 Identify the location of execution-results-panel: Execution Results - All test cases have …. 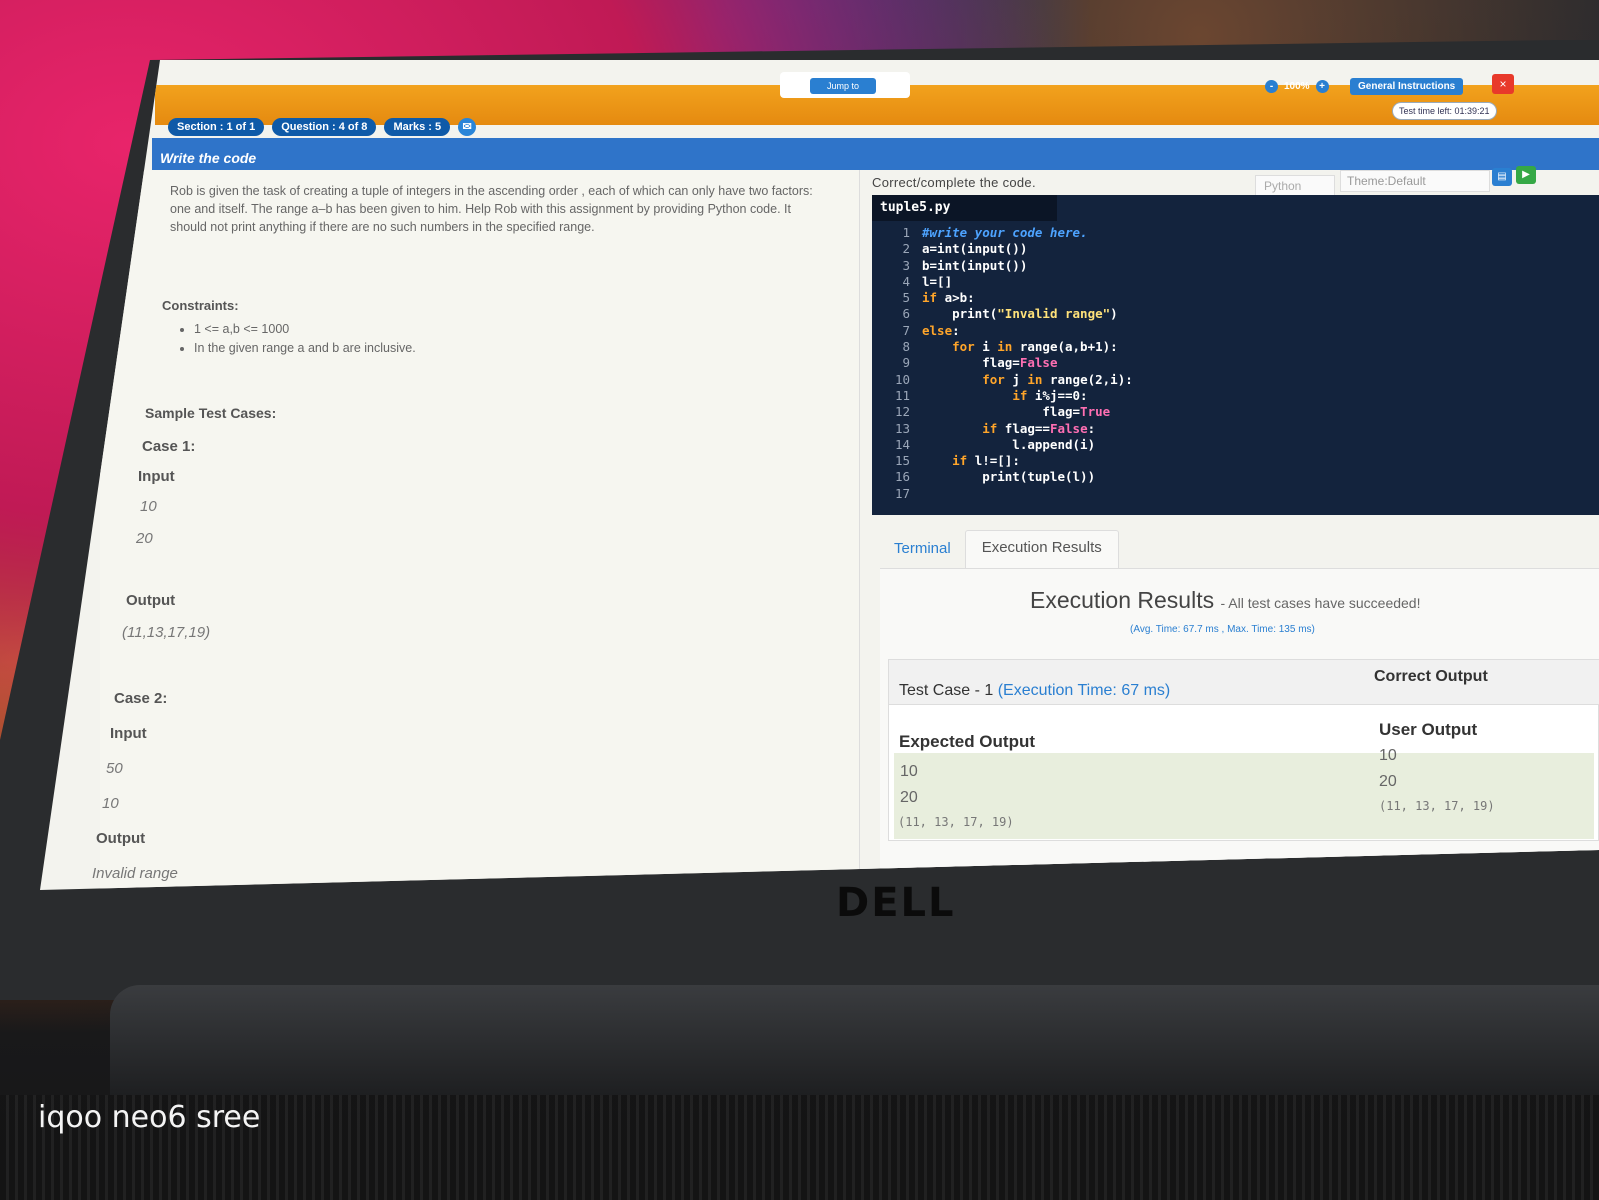
(1239, 729).